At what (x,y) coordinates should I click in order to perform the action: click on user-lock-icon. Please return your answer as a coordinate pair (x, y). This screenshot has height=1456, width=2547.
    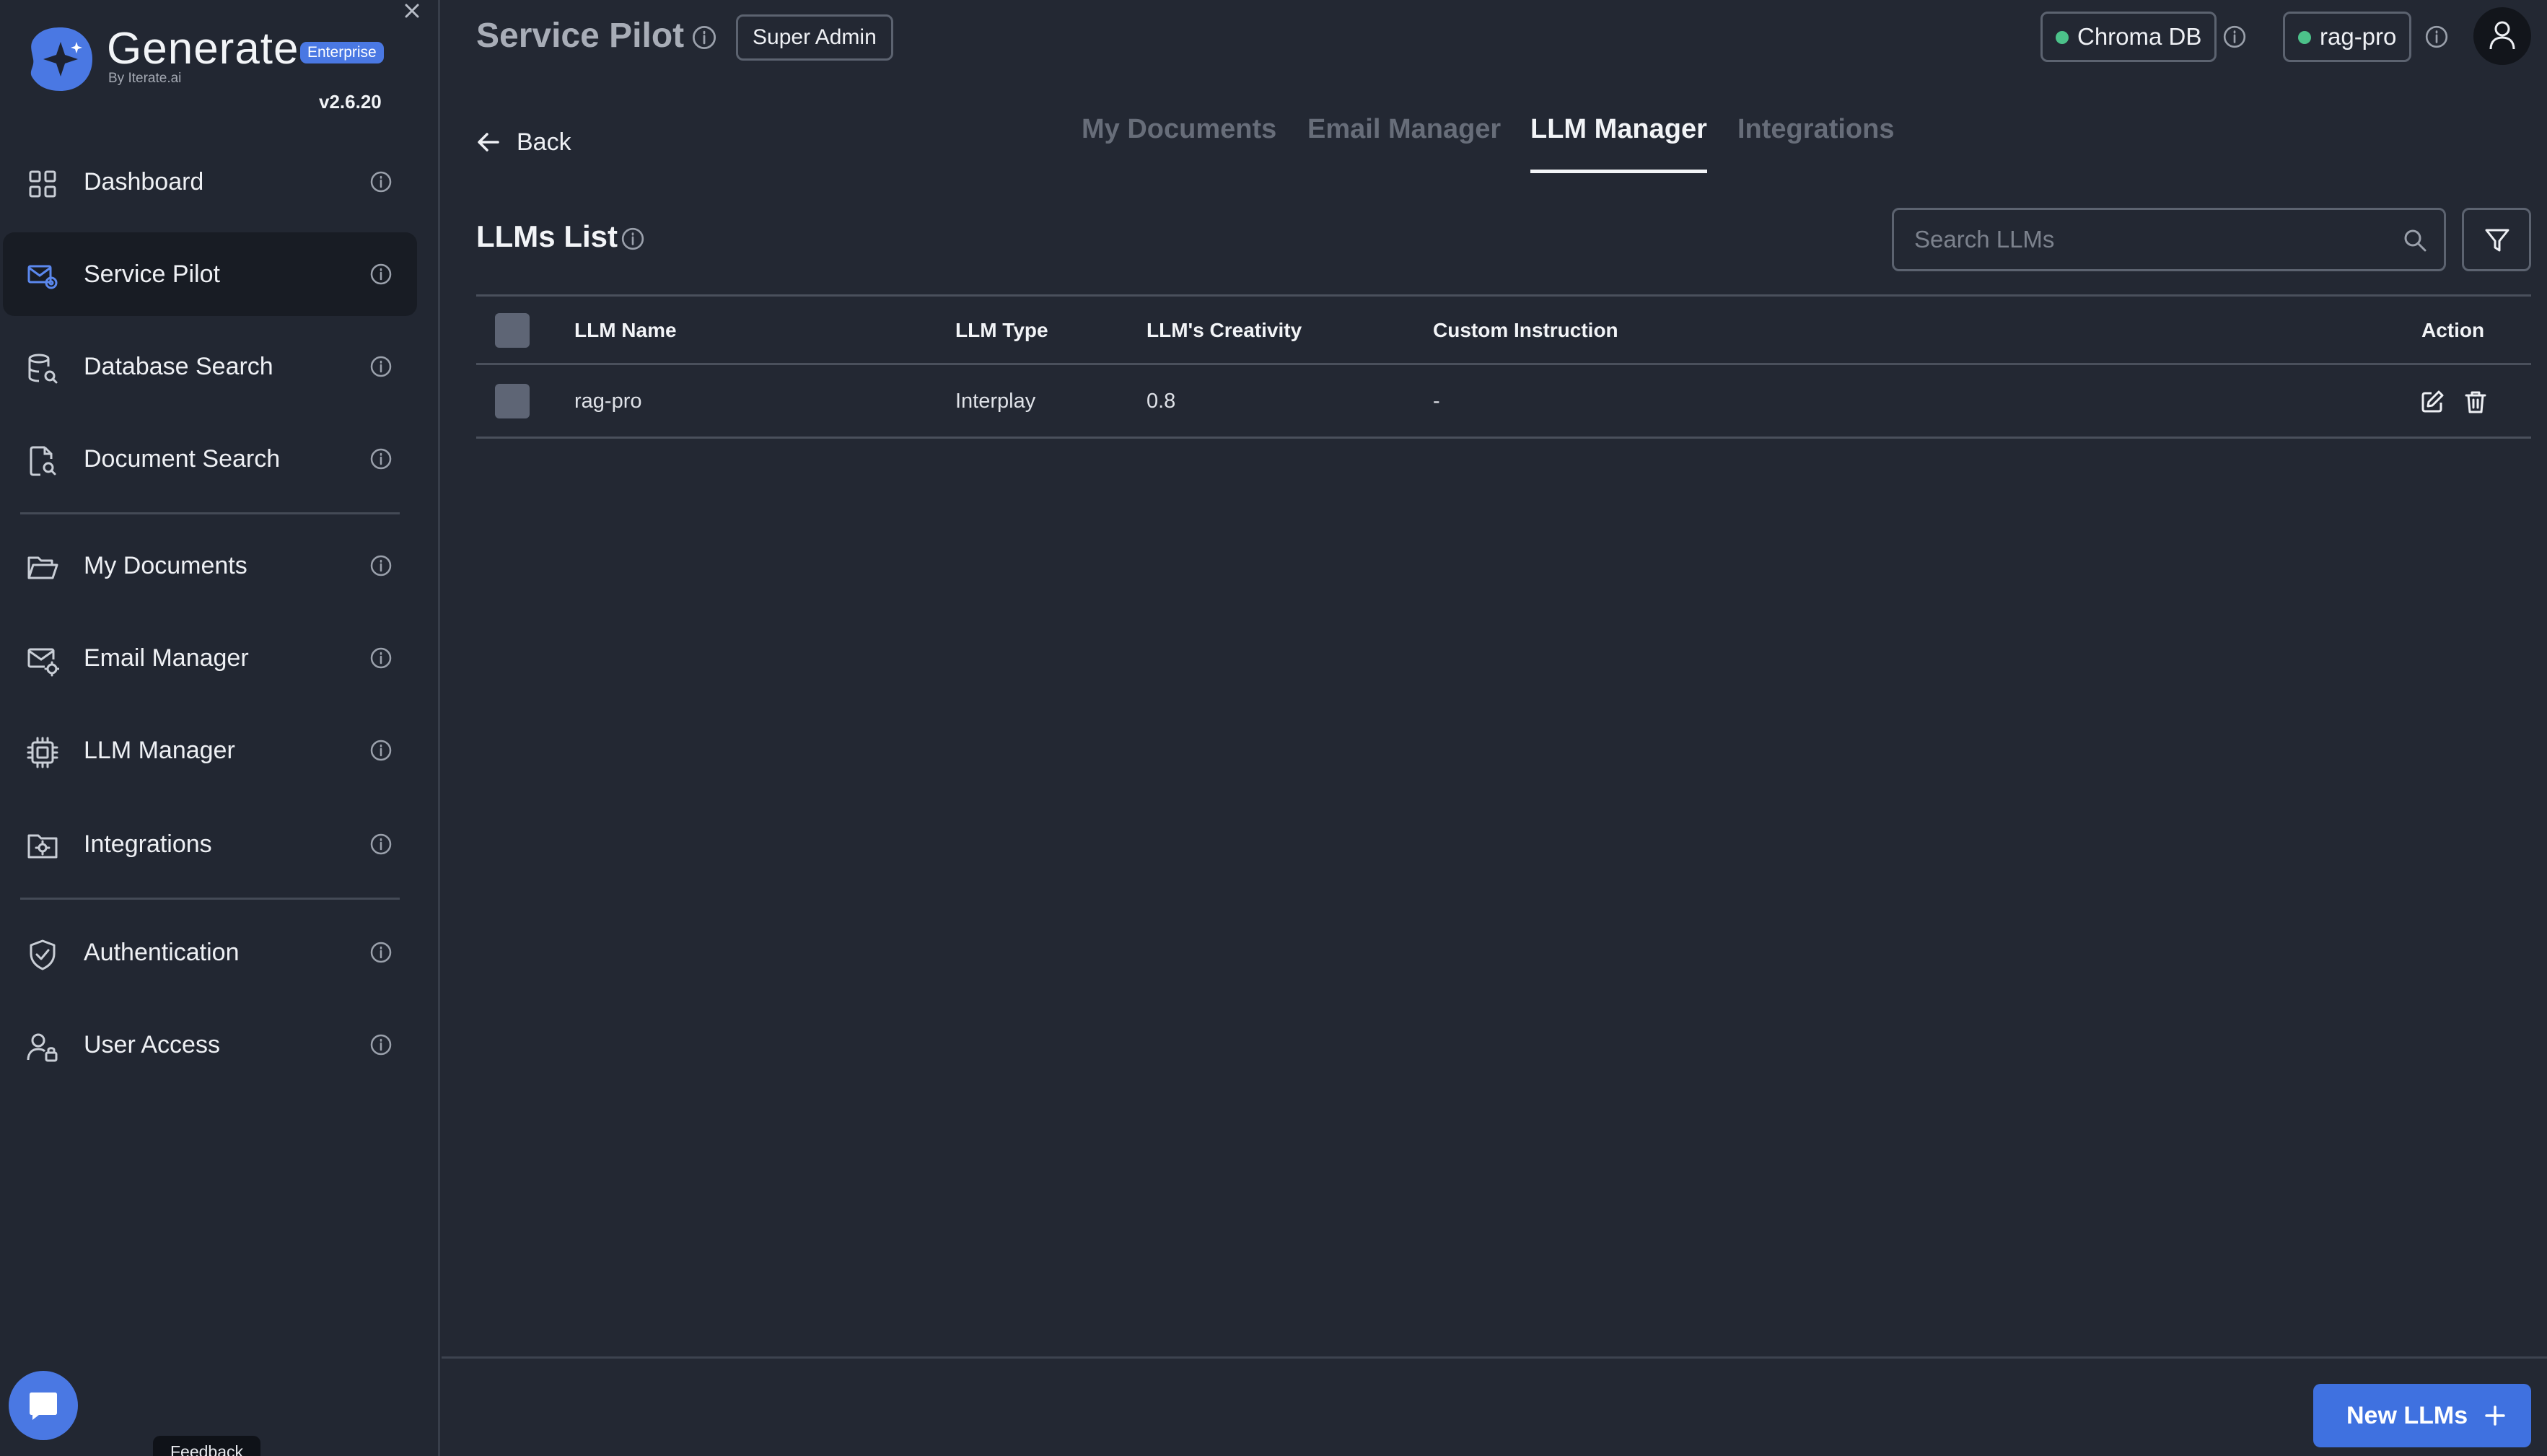
    Looking at the image, I should click on (42, 1047).